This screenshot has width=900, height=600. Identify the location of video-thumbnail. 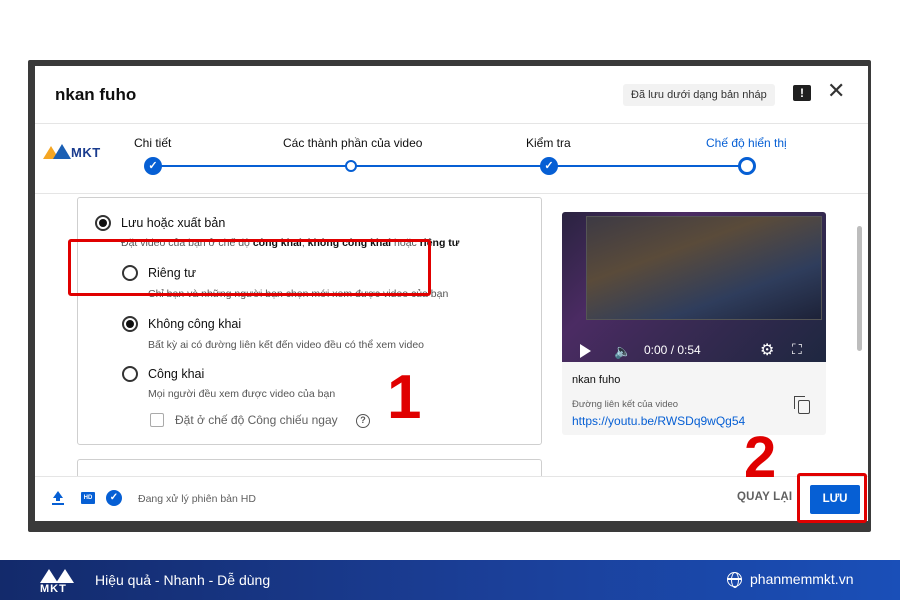
(704, 268).